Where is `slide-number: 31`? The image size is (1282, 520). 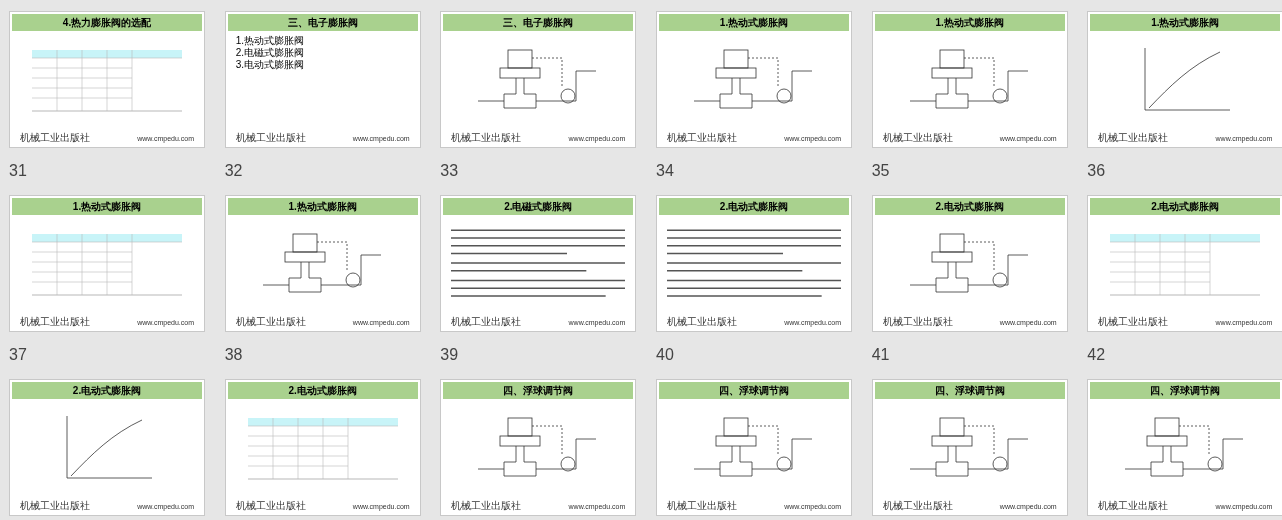 slide-number: 31 is located at coordinates (18, 171).